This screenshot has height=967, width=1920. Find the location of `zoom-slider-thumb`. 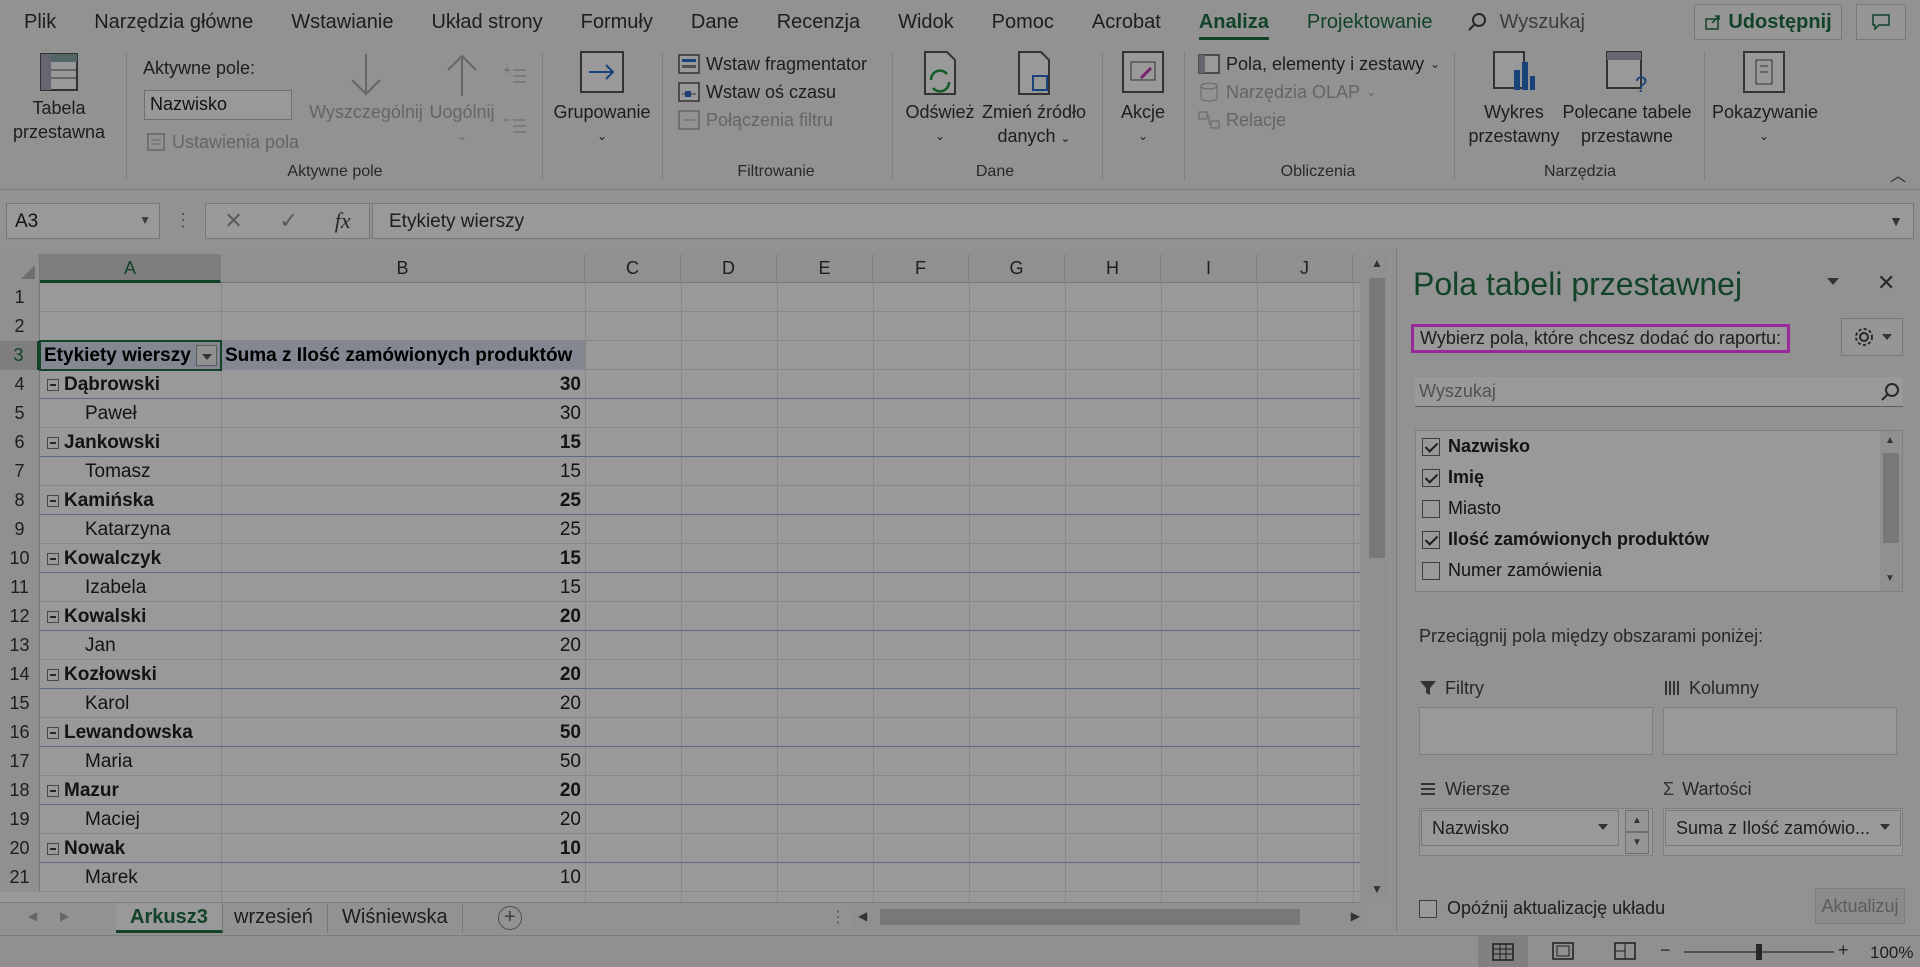

zoom-slider-thumb is located at coordinates (1759, 952).